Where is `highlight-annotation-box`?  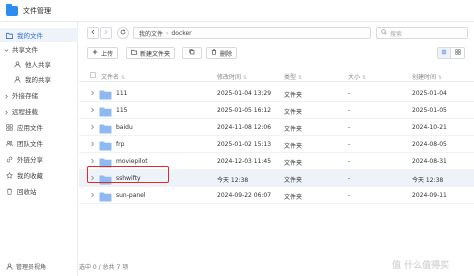 highlight-annotation-box is located at coordinates (128, 174).